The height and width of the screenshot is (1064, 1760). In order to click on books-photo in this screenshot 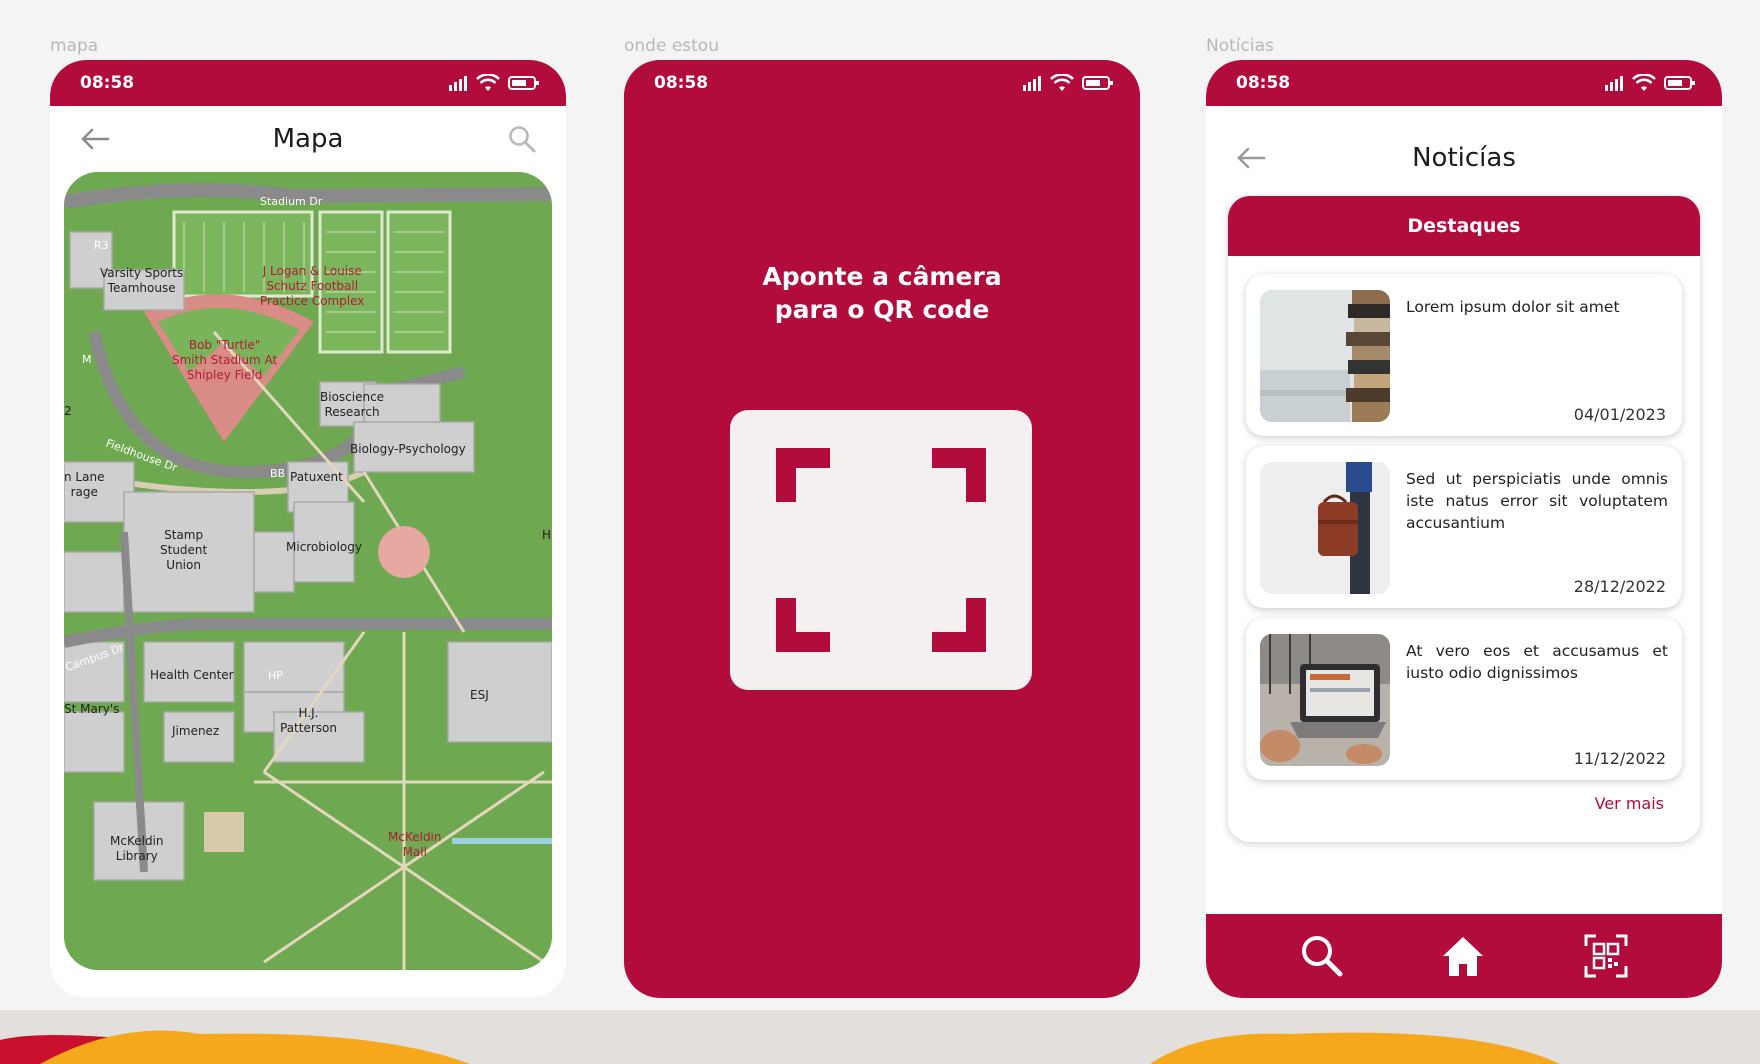, I will do `click(1325, 356)`.